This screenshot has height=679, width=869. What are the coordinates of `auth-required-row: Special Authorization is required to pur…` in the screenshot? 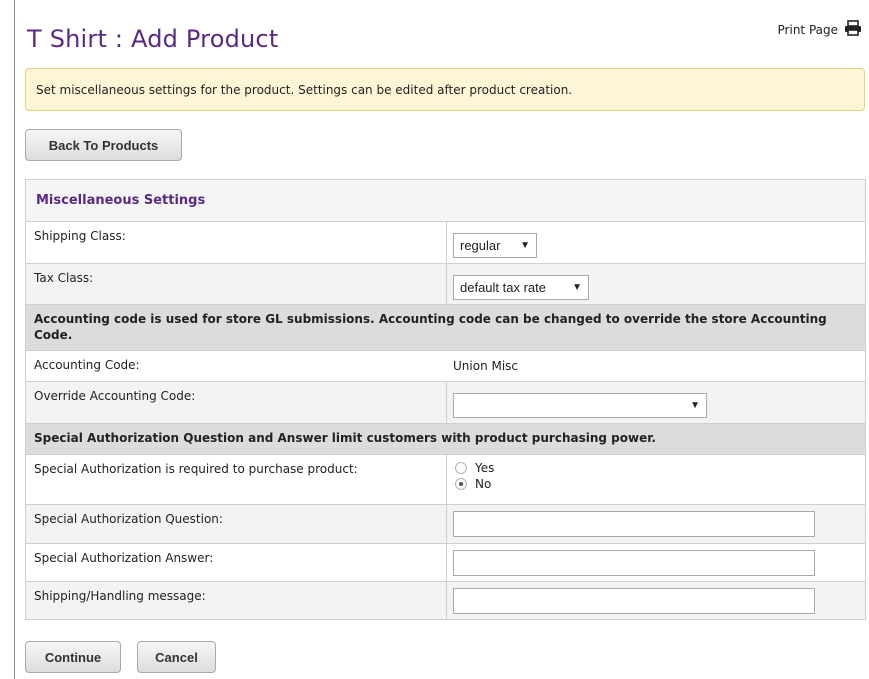 It's located at (445, 479).